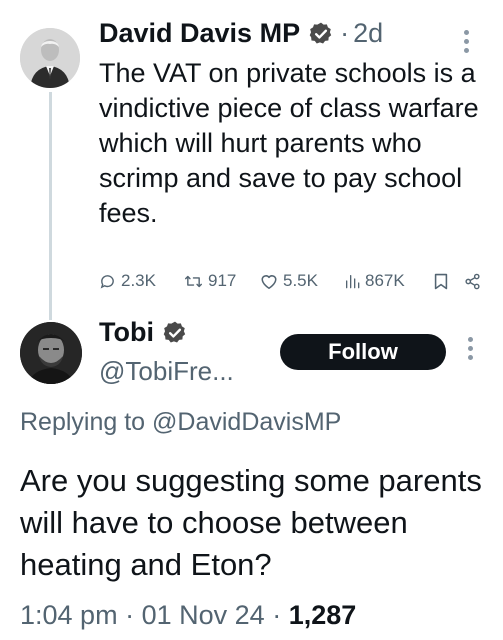 The height and width of the screenshot is (640, 503). What do you see at coordinates (449, 281) in the screenshot?
I see `bookmark-button` at bounding box center [449, 281].